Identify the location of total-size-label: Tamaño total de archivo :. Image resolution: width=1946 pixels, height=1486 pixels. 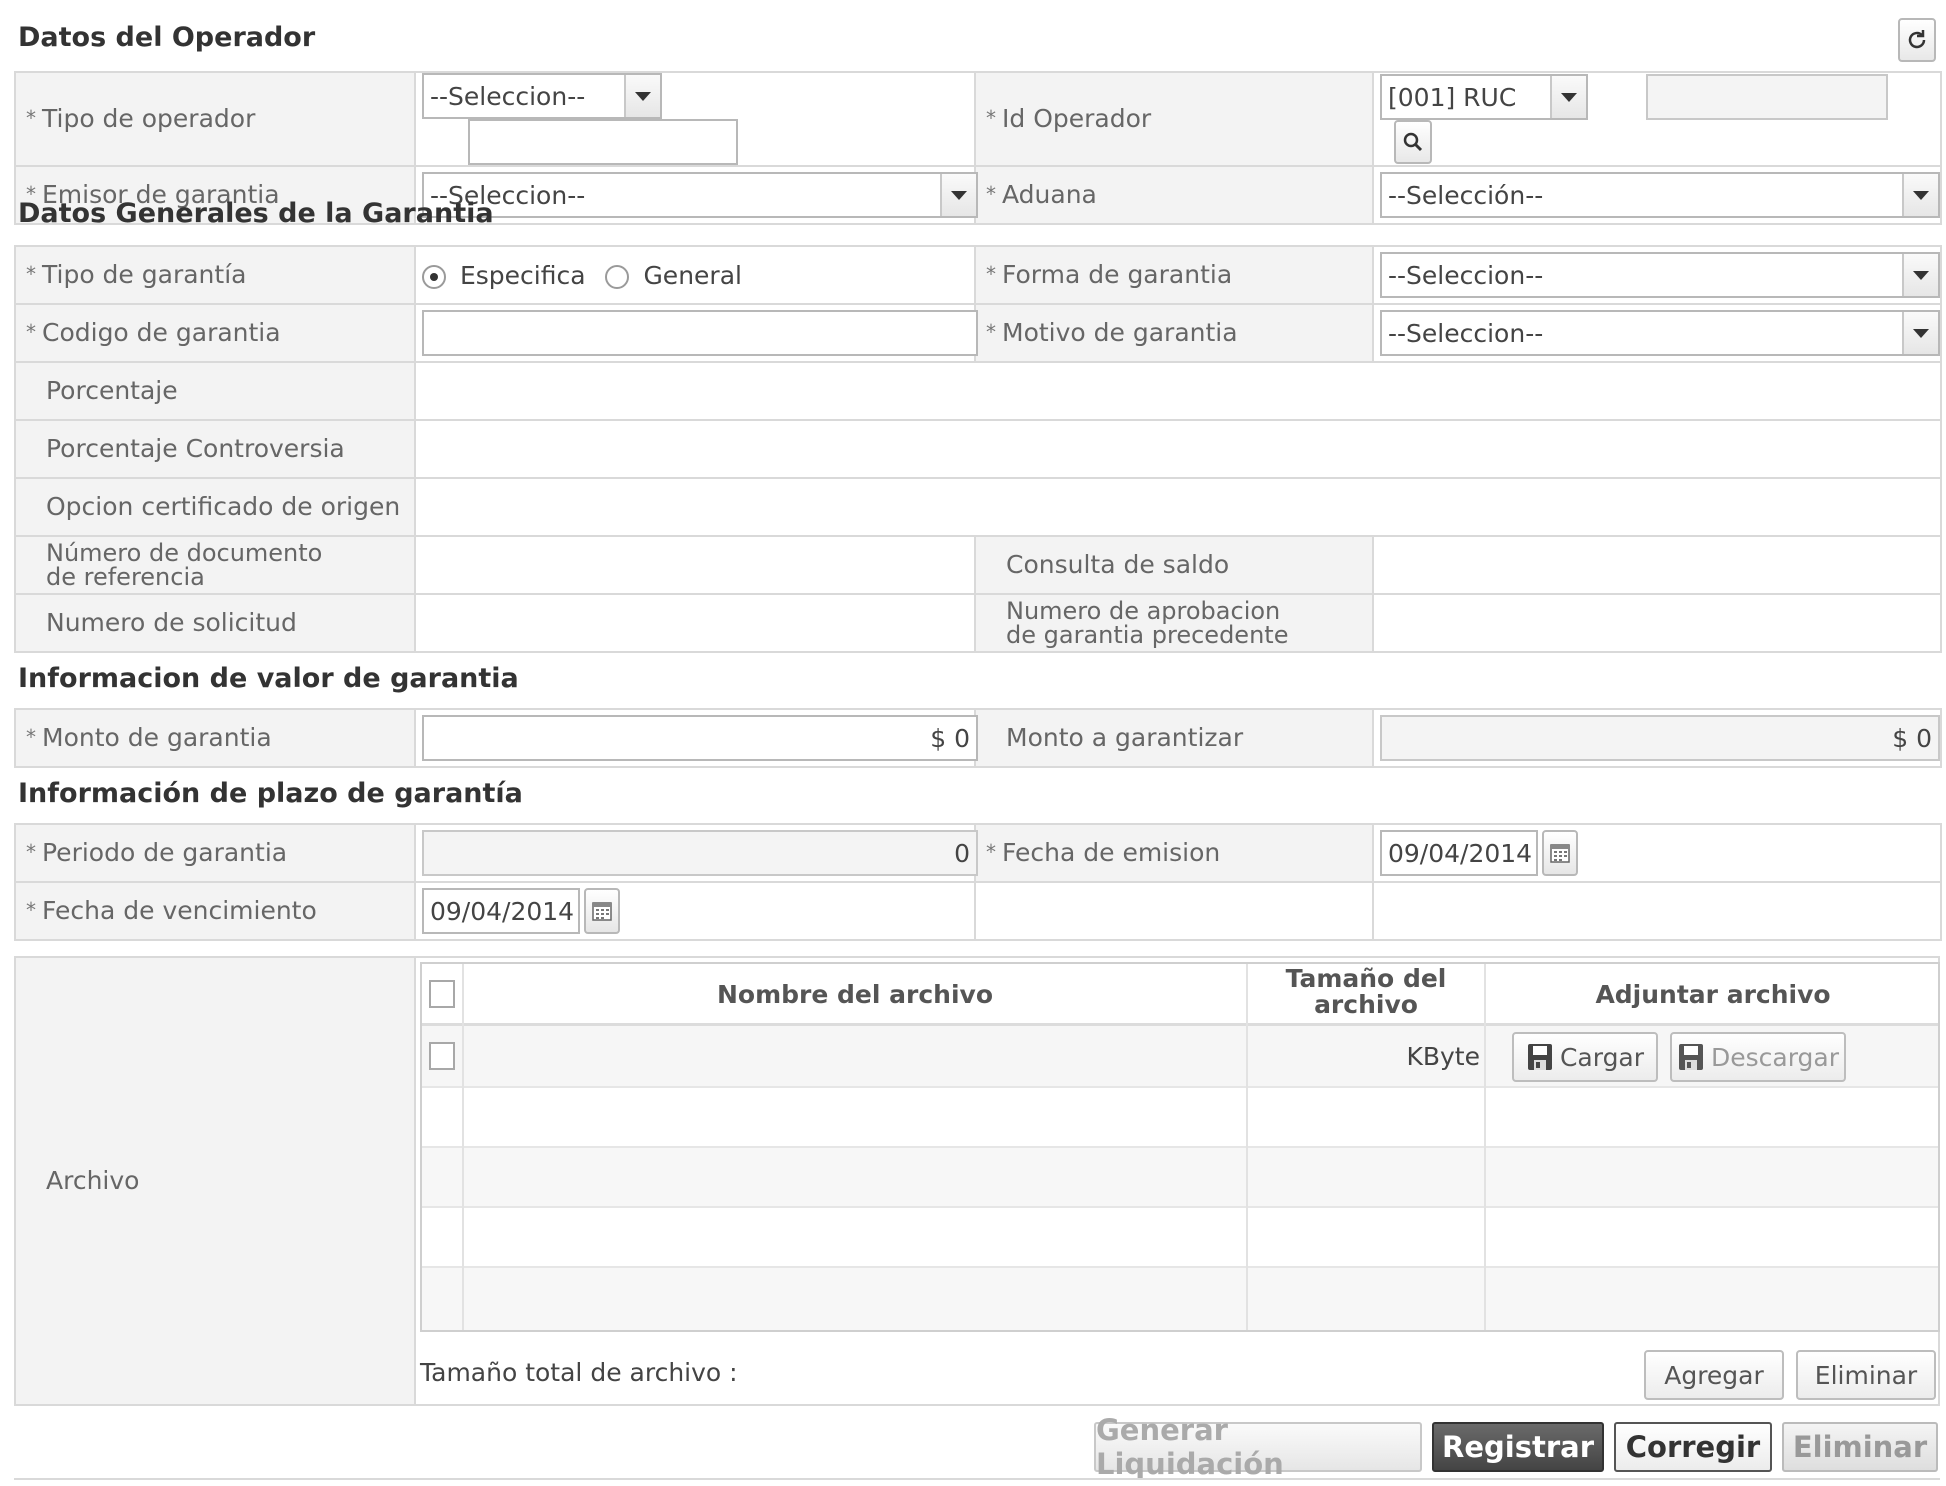
(579, 1372).